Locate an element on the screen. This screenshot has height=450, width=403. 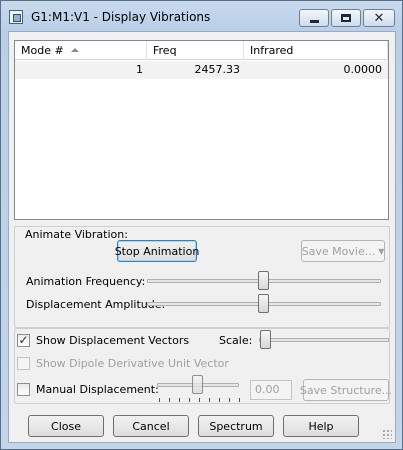
spectrum-button: Spectrum is located at coordinates (236, 426).